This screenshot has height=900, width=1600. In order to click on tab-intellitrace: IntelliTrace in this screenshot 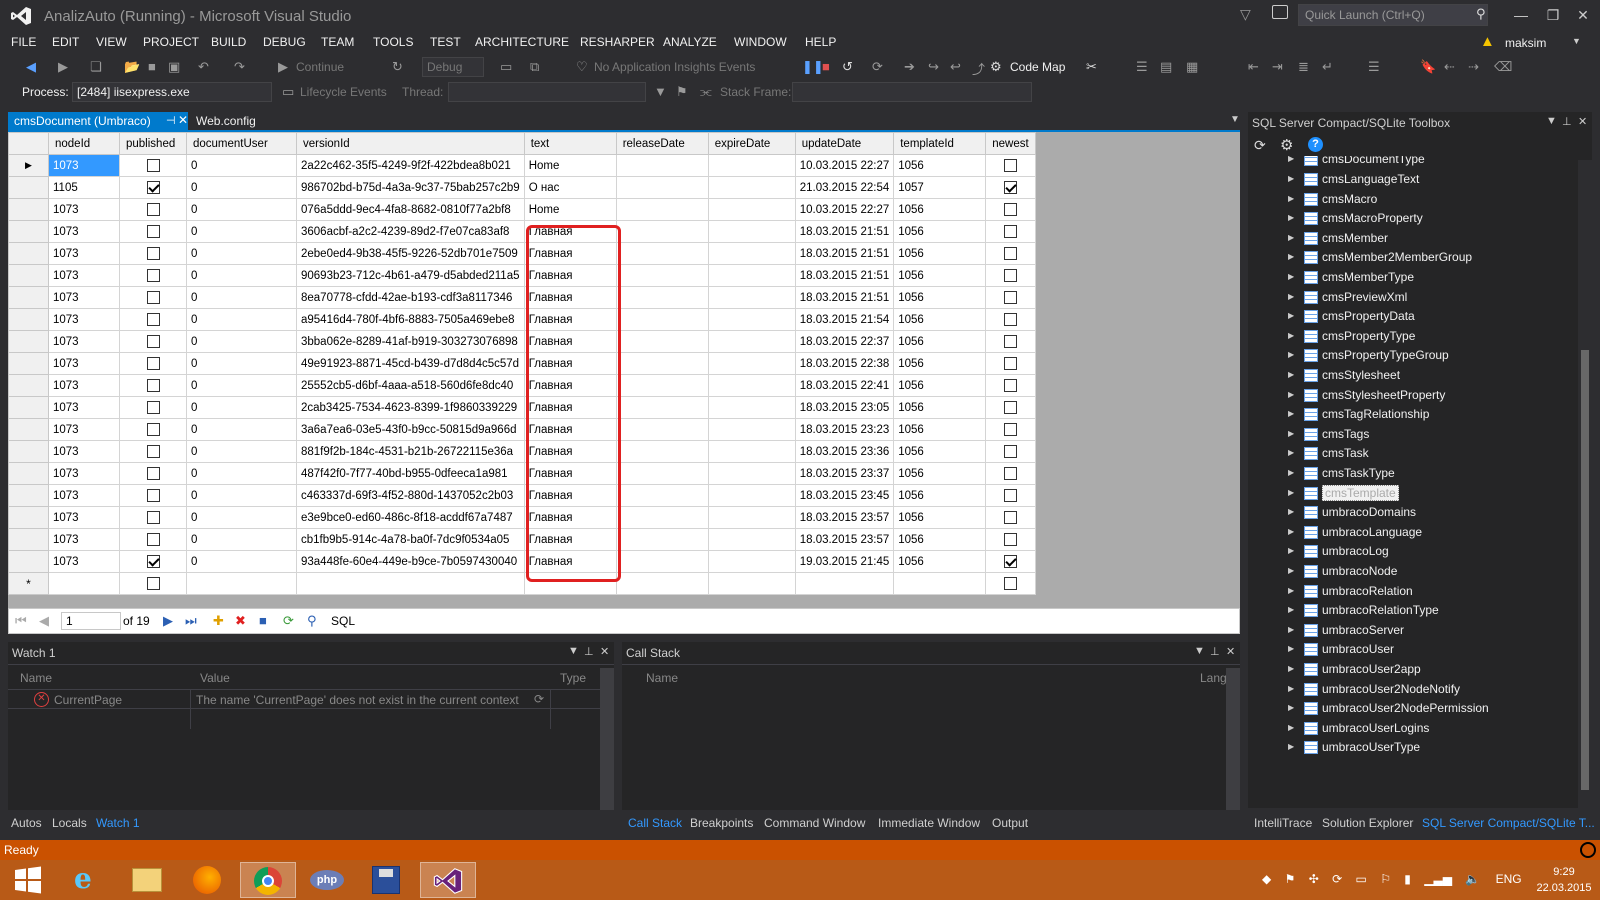, I will do `click(1283, 823)`.